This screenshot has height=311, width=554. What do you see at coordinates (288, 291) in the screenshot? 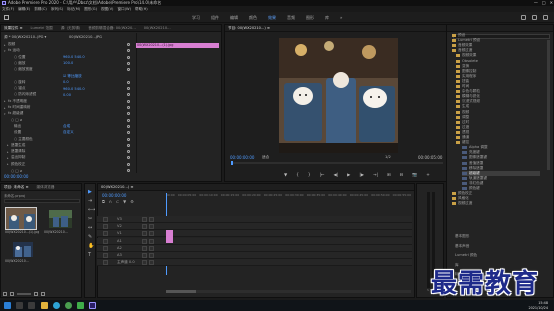
I see `timeline-scrollbar` at bounding box center [288, 291].